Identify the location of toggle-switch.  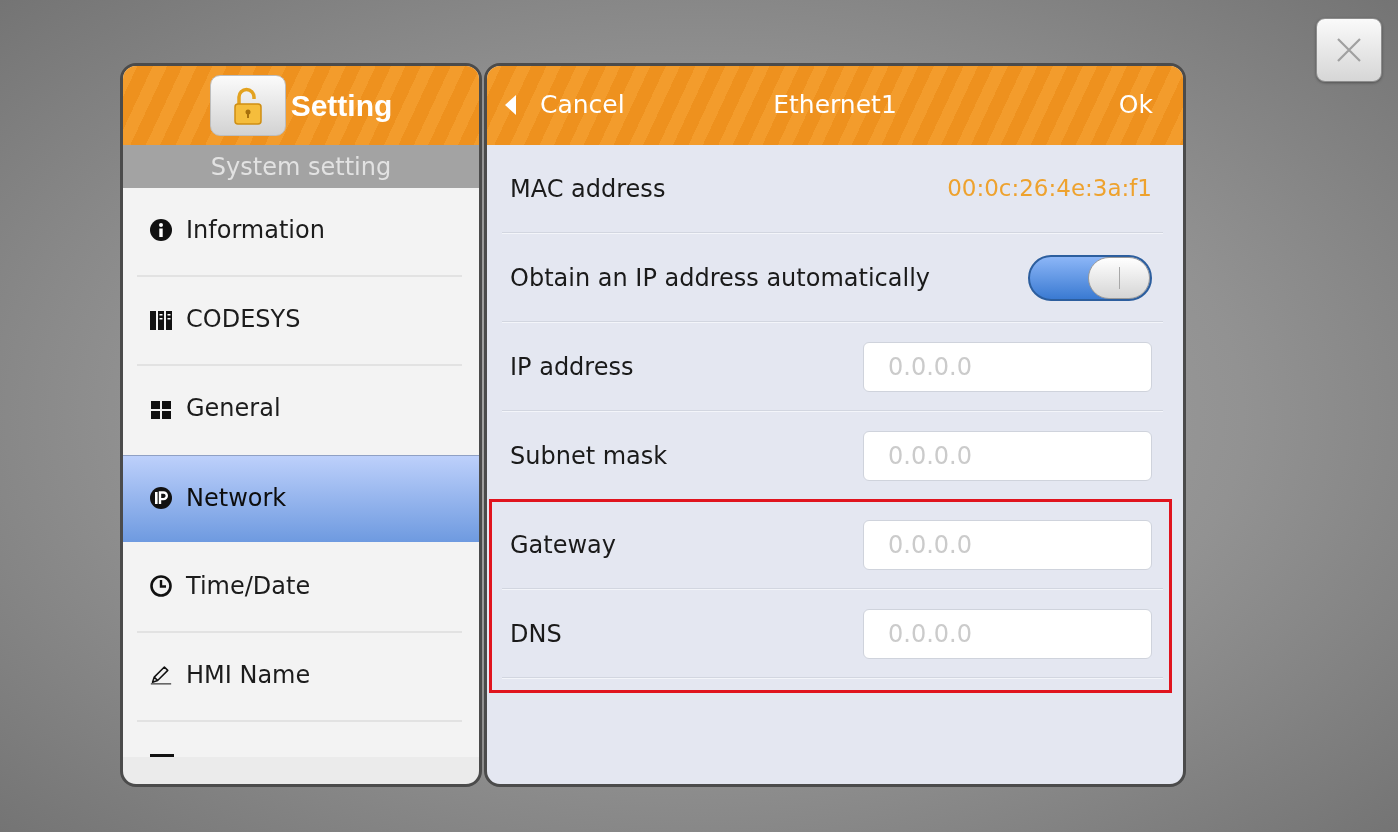
(1090, 277).